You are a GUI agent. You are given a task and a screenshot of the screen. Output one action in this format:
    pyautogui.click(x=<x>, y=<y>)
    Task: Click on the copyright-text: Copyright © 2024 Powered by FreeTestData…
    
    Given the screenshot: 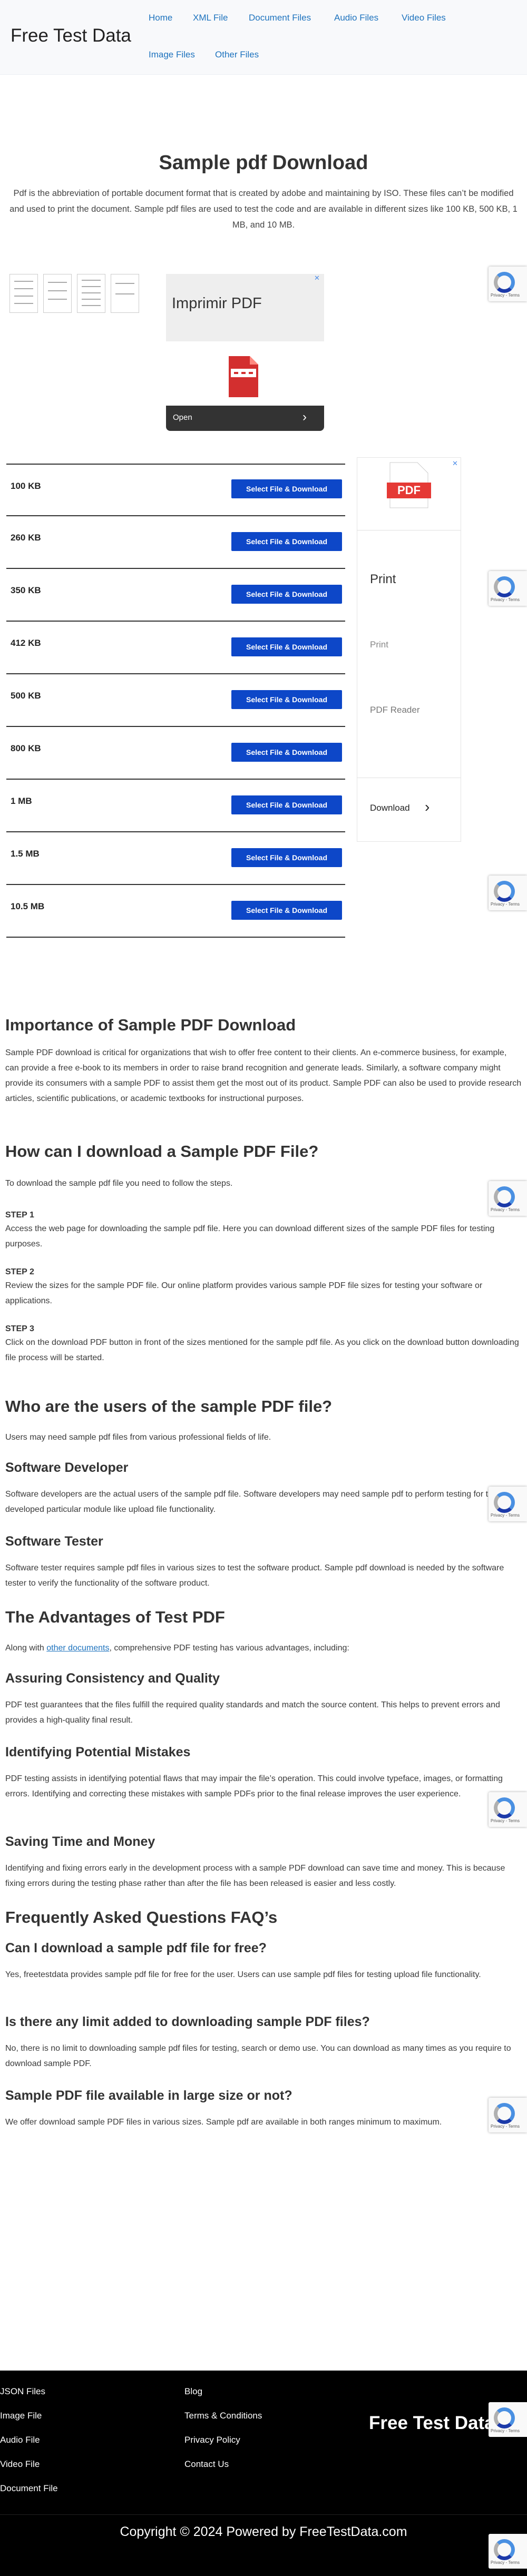 What is the action you would take?
    pyautogui.click(x=263, y=2532)
    